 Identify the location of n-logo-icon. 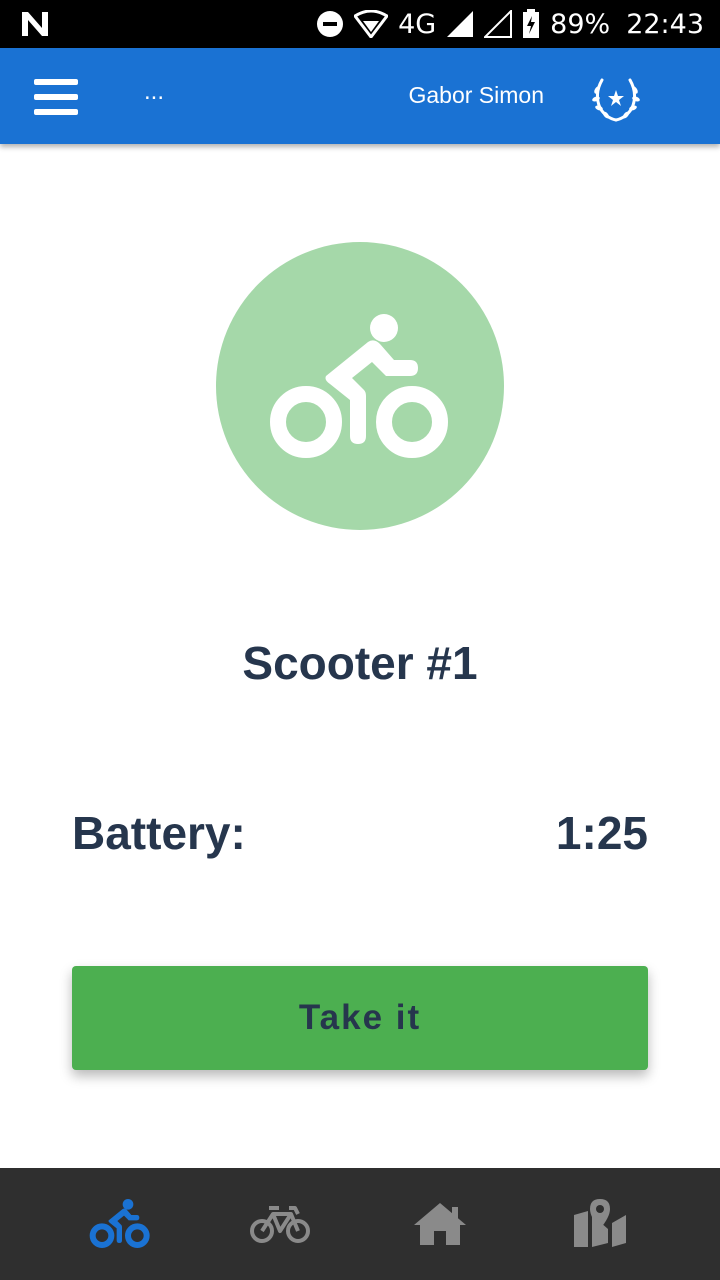
(35, 24).